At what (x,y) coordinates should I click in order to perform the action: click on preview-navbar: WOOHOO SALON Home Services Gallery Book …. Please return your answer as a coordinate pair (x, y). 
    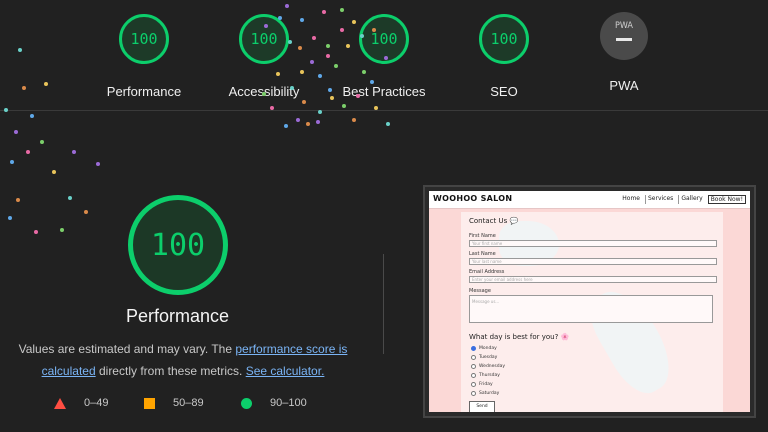
    Looking at the image, I should click on (589, 200).